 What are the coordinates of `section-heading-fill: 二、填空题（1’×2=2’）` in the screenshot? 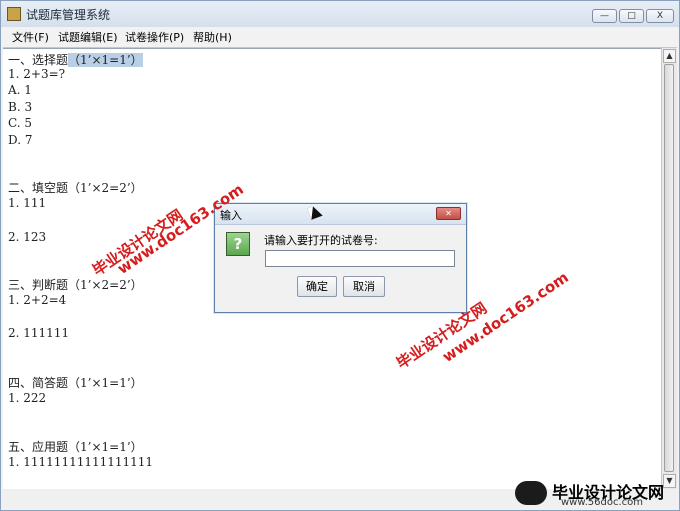 It's located at (75, 188).